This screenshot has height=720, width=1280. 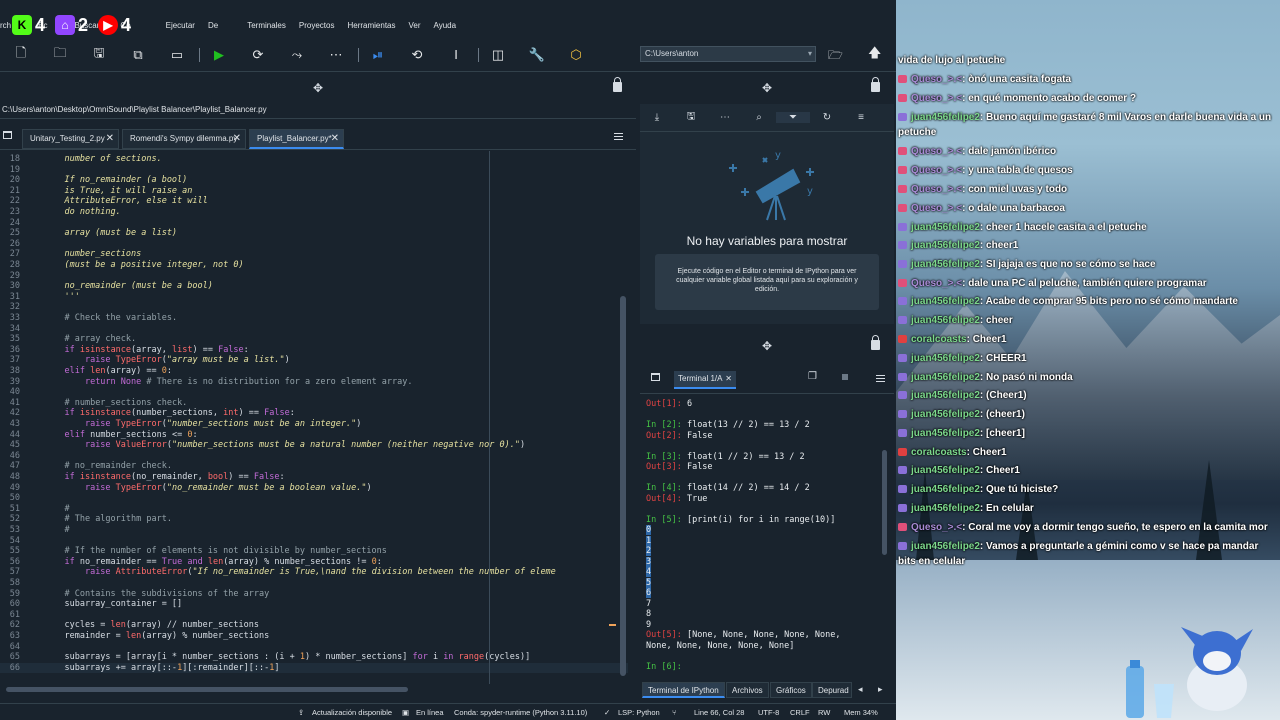 I want to click on menu-ver: Ver, so click(x=414, y=25).